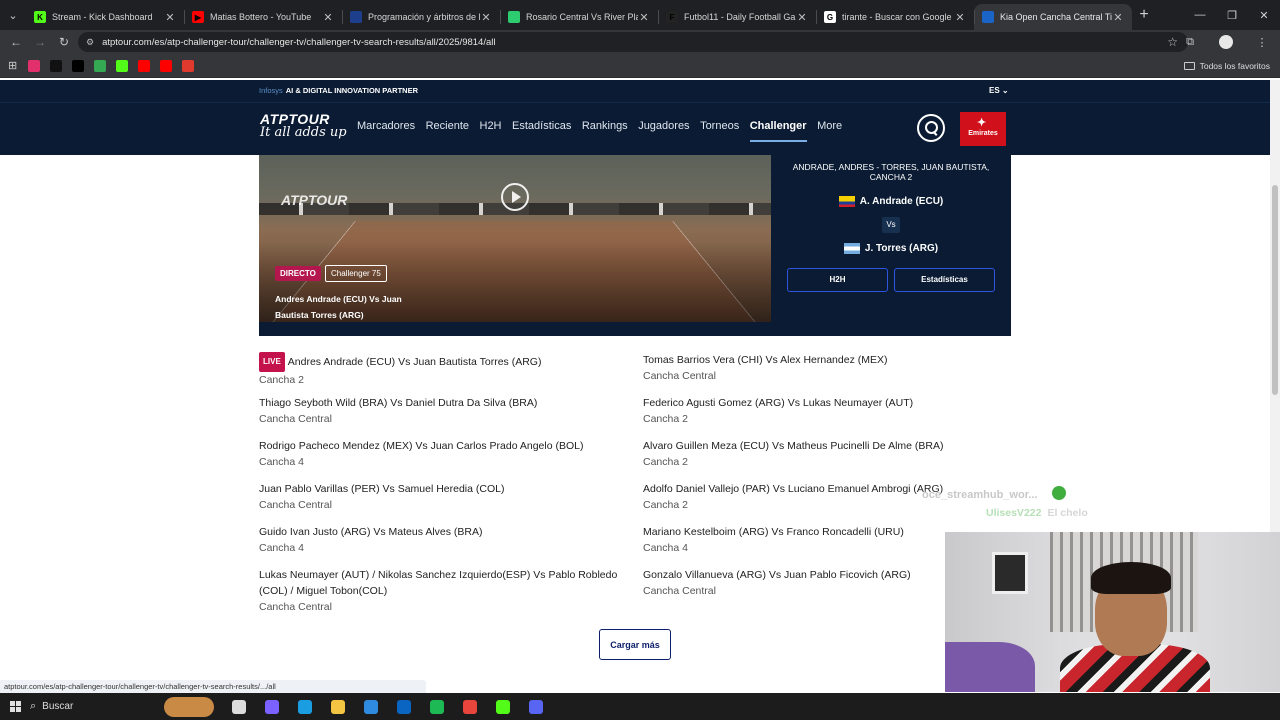  What do you see at coordinates (337, 706) in the screenshot?
I see `file-explorer-icon` at bounding box center [337, 706].